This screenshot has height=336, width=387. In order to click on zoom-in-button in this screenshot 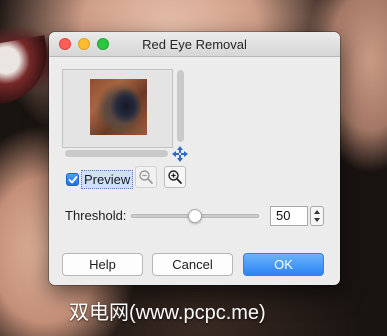, I will do `click(175, 177)`.